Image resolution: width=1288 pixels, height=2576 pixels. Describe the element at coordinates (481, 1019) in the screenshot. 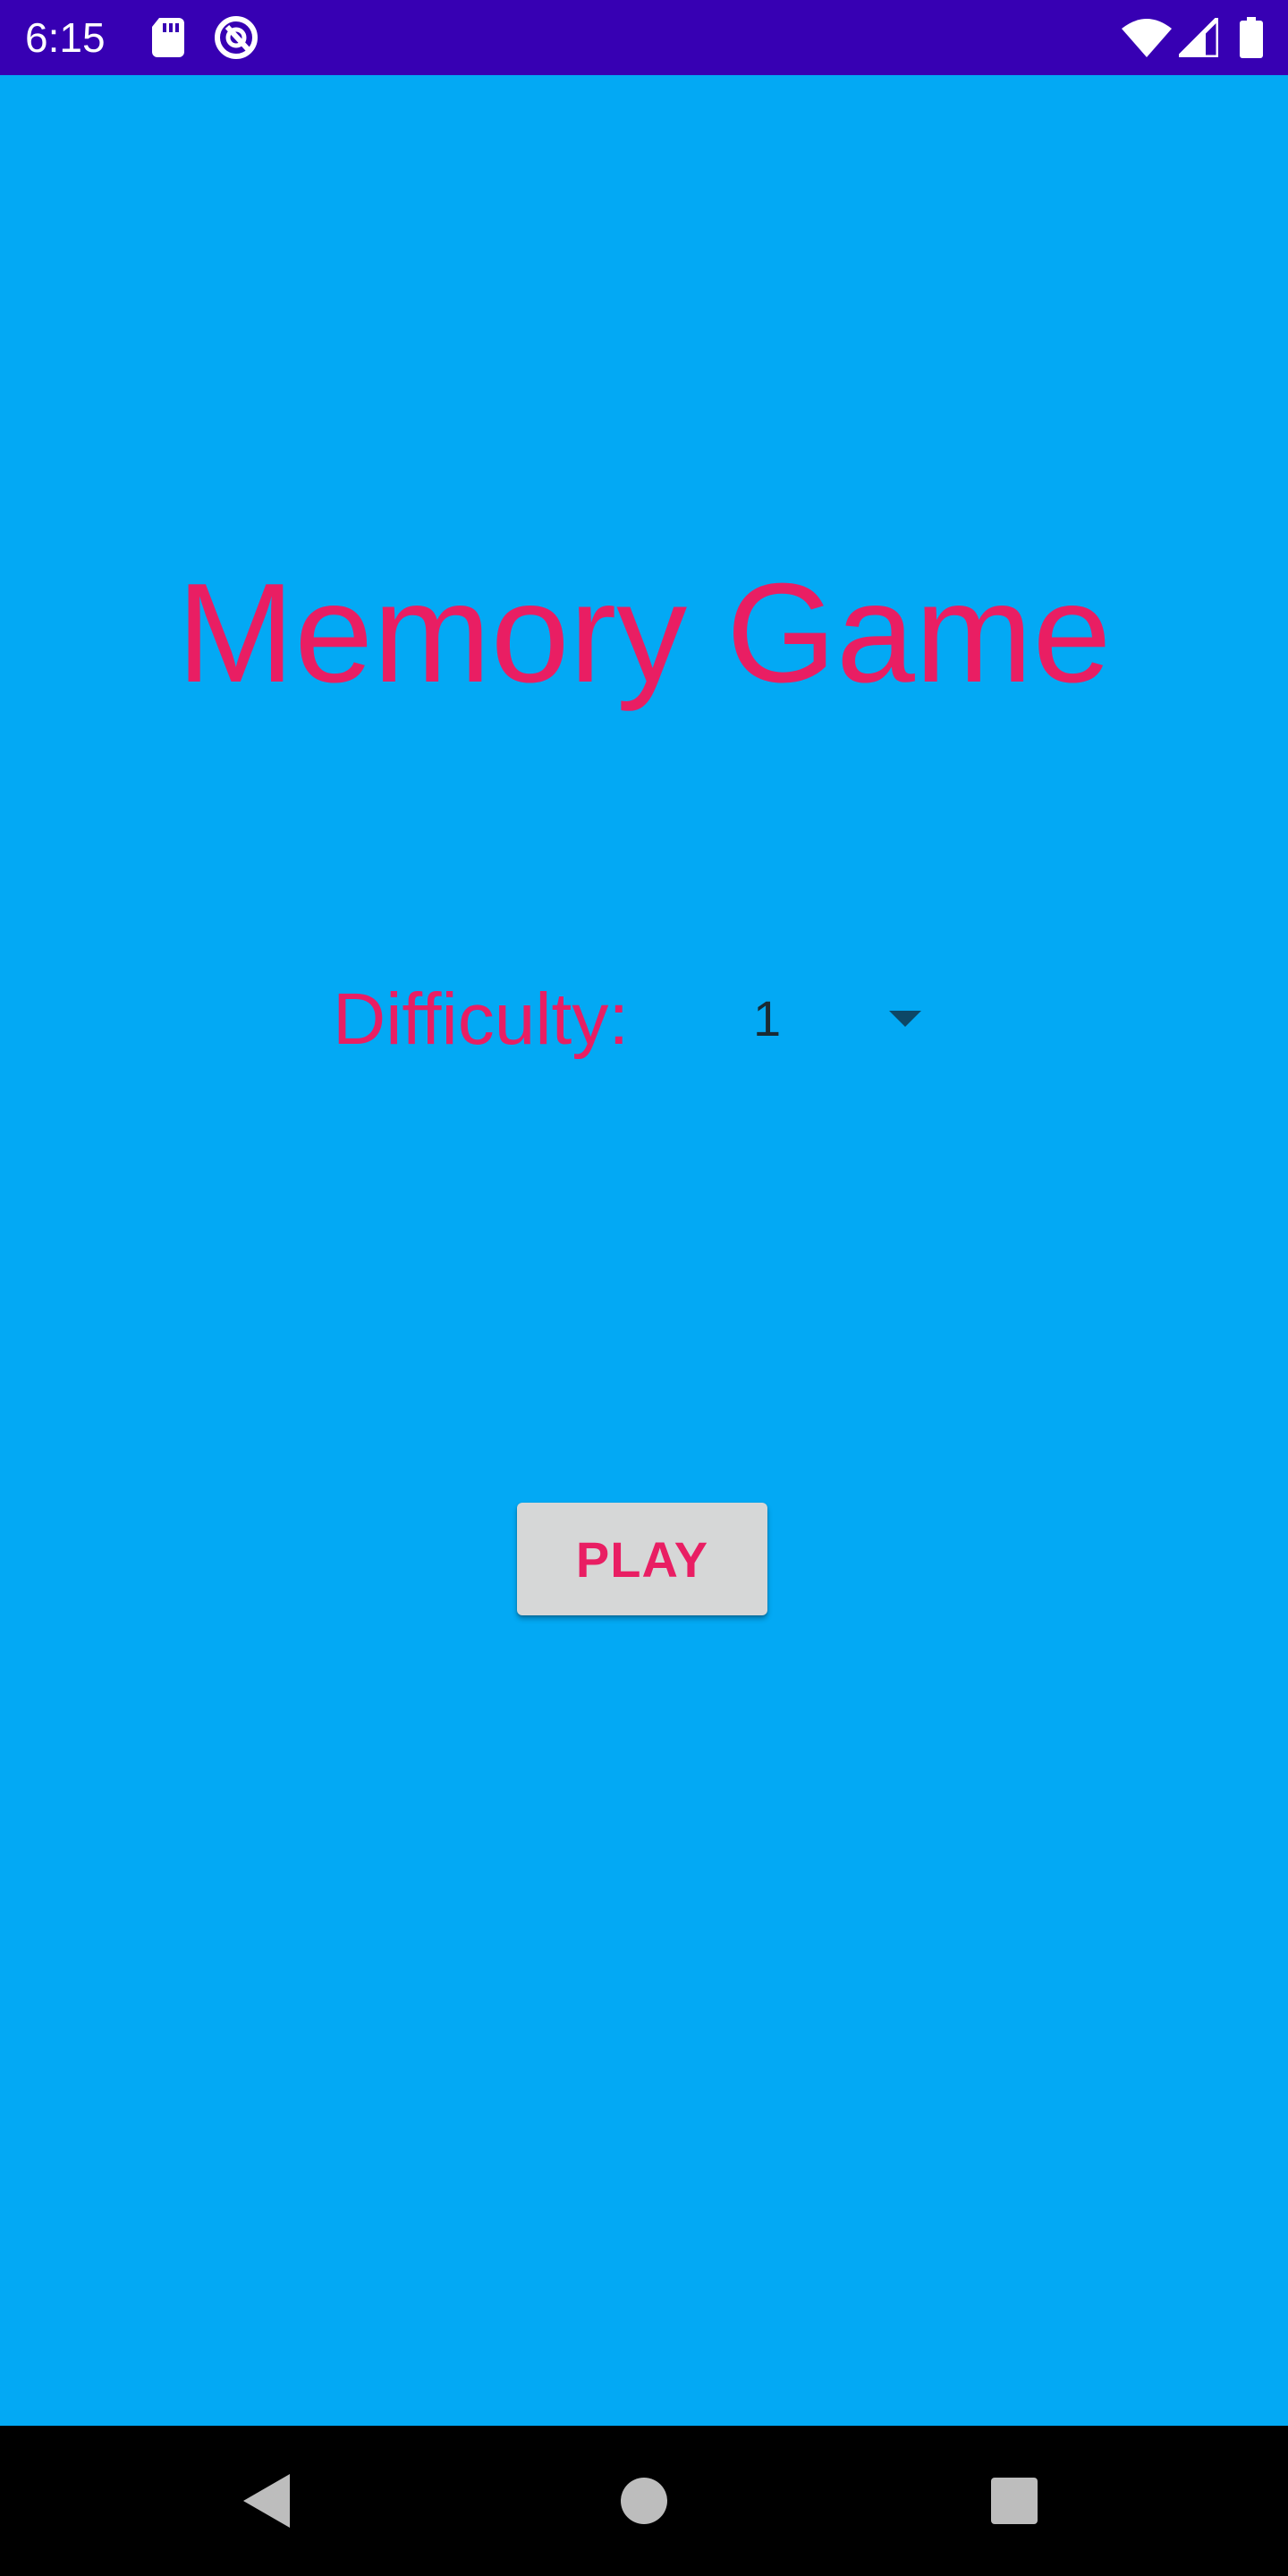

I see `difficulty-label: Difficulty:` at that location.